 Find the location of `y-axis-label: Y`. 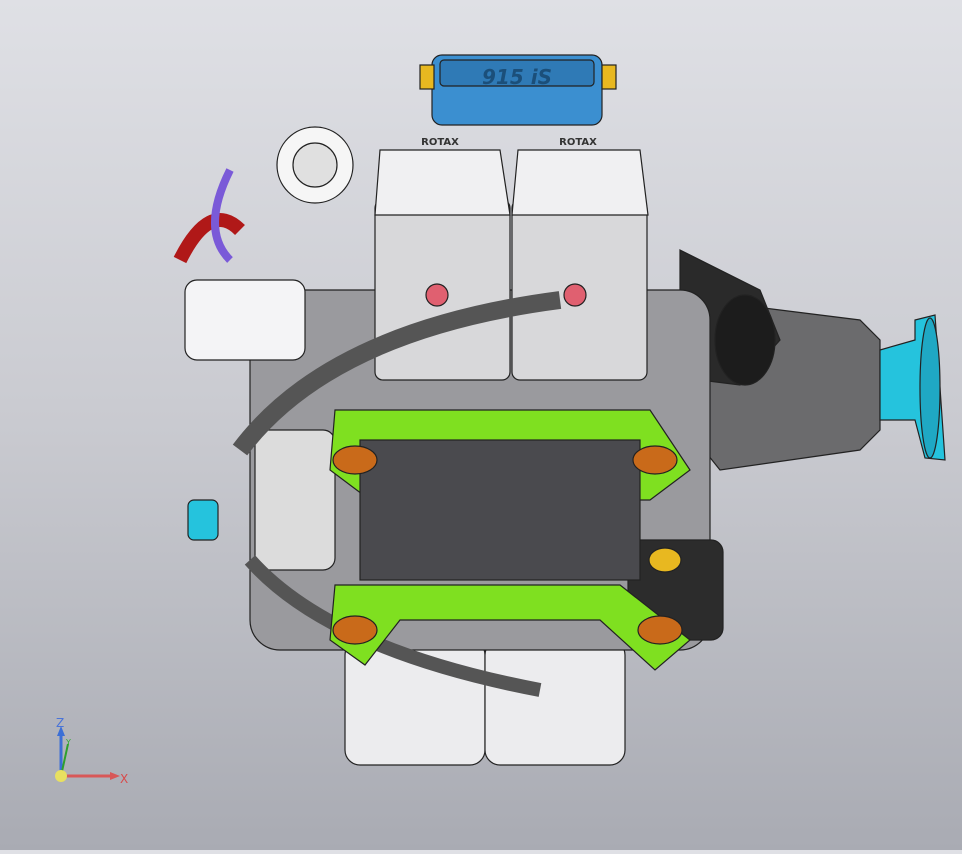

y-axis-label: Y is located at coordinates (68, 742).